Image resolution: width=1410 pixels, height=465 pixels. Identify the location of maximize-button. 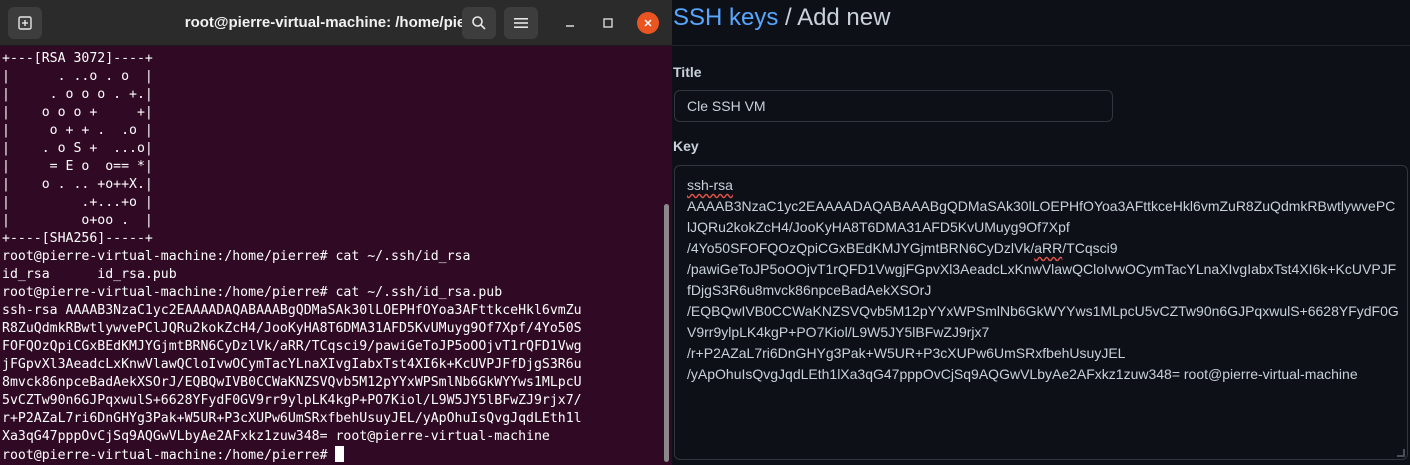
(608, 23).